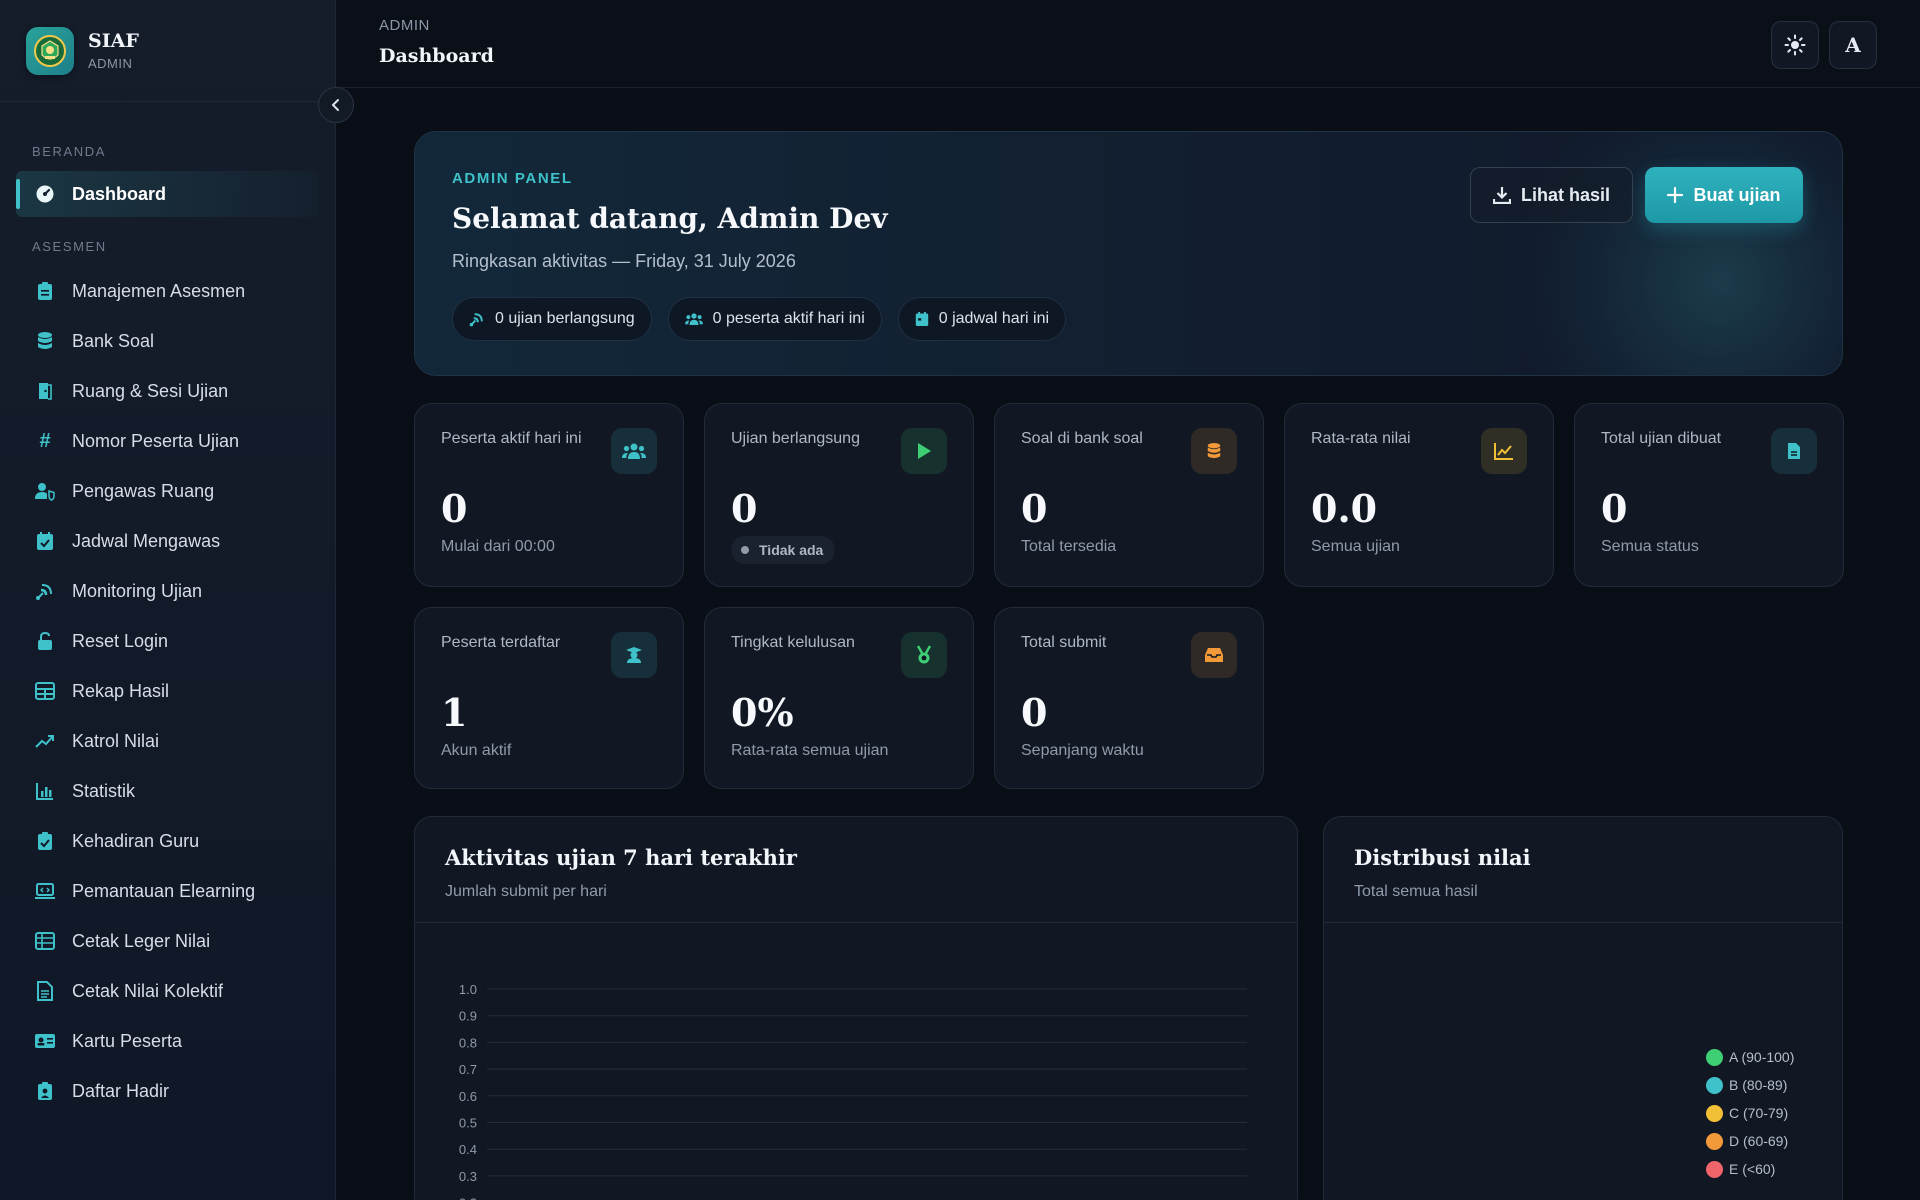  What do you see at coordinates (634, 655) in the screenshot?
I see `graduate-icon` at bounding box center [634, 655].